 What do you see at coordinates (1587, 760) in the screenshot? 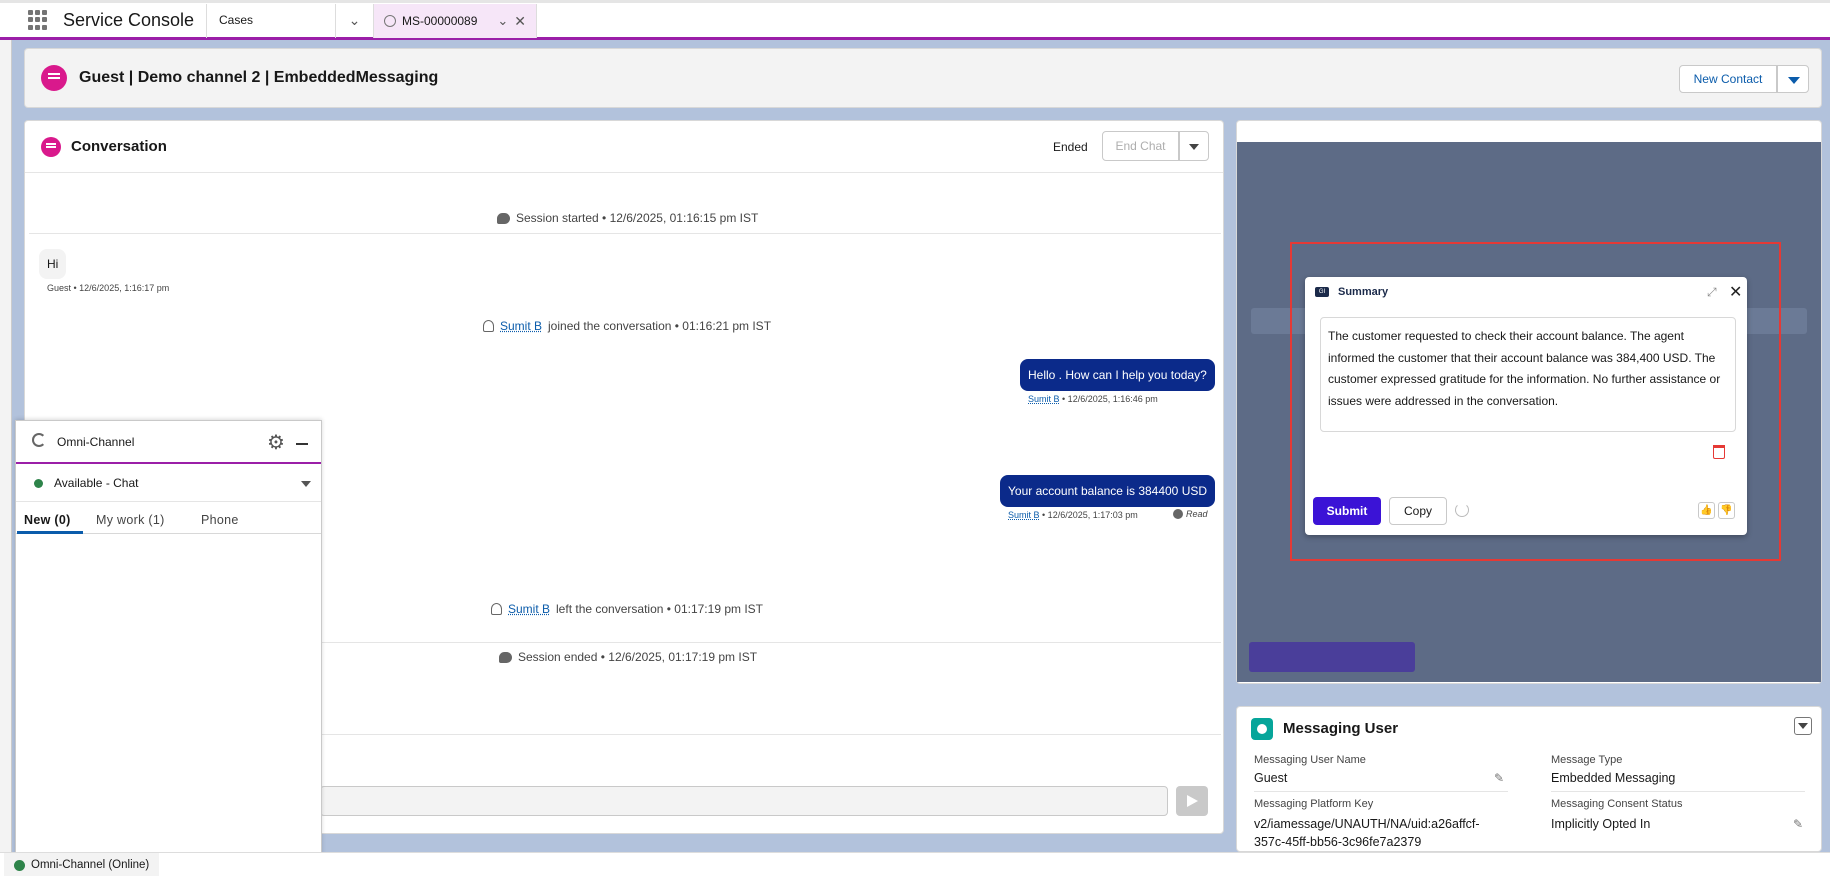
I see `field-label: Message Type` at bounding box center [1587, 760].